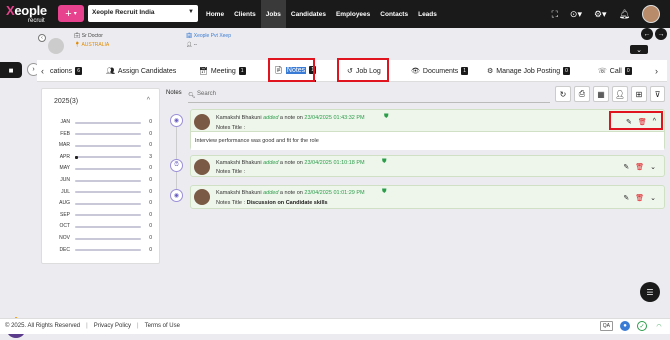 The image size is (670, 340). What do you see at coordinates (606, 326) in the screenshot?
I see `qa-badge: QA` at bounding box center [606, 326].